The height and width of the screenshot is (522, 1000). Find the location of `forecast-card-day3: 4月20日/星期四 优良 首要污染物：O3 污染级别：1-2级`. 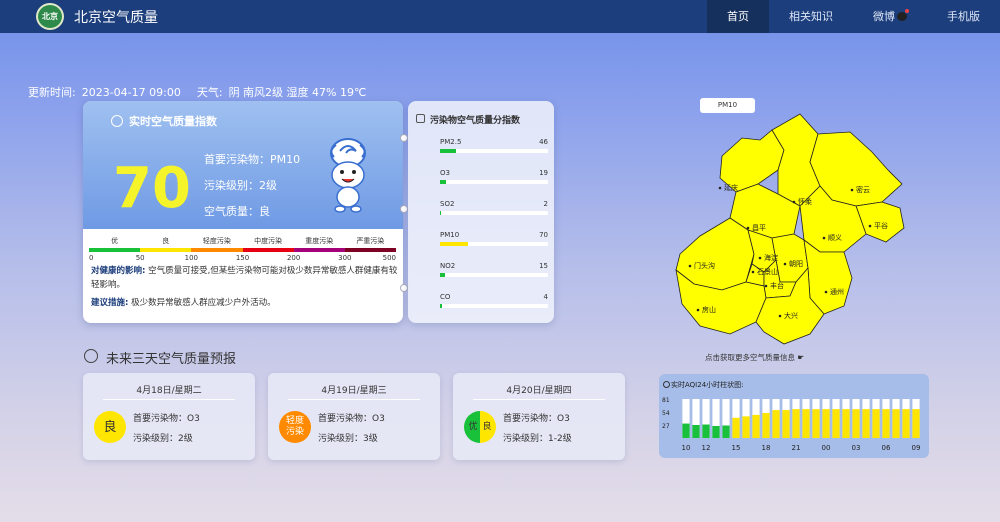

forecast-card-day3: 4月20日/星期四 优良 首要污染物：O3 污染级别：1-2级 is located at coordinates (539, 416).